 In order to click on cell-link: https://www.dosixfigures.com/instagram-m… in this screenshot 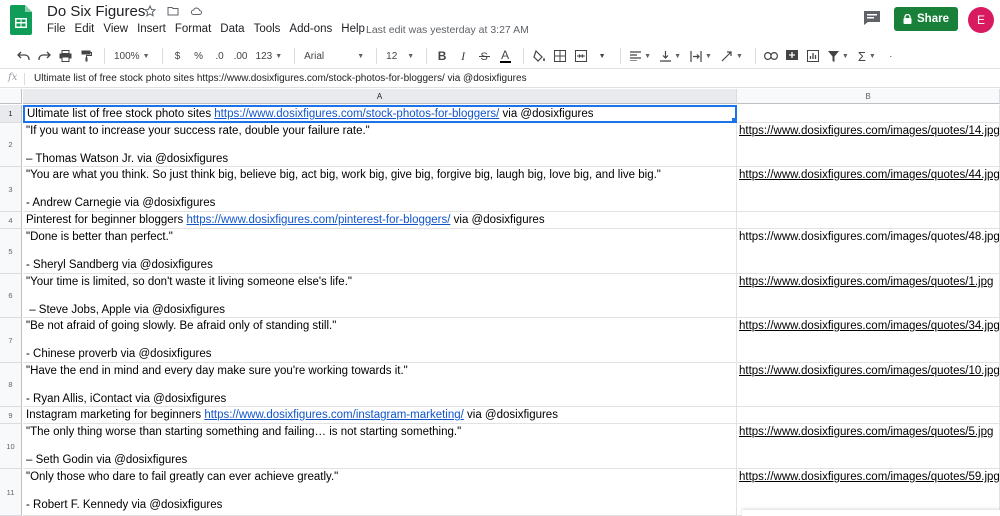, I will do `click(333, 415)`.